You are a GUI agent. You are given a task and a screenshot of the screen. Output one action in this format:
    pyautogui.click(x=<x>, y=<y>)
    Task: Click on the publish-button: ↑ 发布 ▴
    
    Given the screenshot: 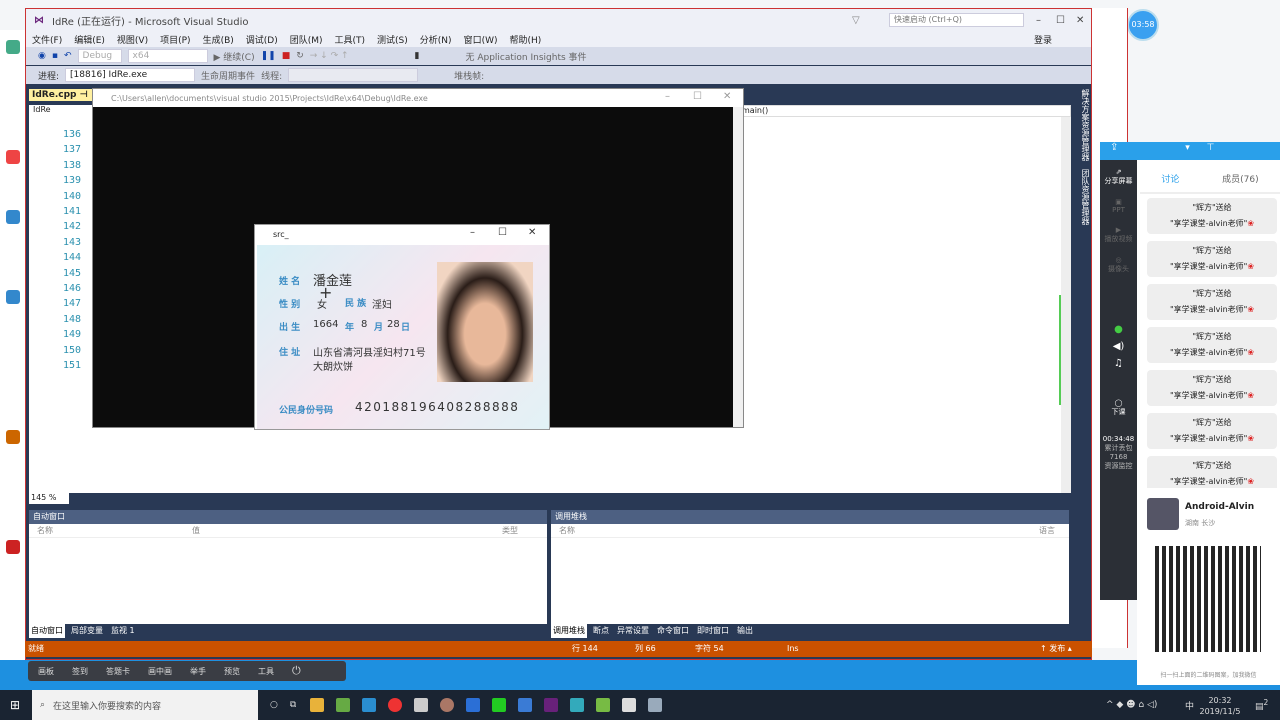 What is the action you would take?
    pyautogui.click(x=1056, y=649)
    